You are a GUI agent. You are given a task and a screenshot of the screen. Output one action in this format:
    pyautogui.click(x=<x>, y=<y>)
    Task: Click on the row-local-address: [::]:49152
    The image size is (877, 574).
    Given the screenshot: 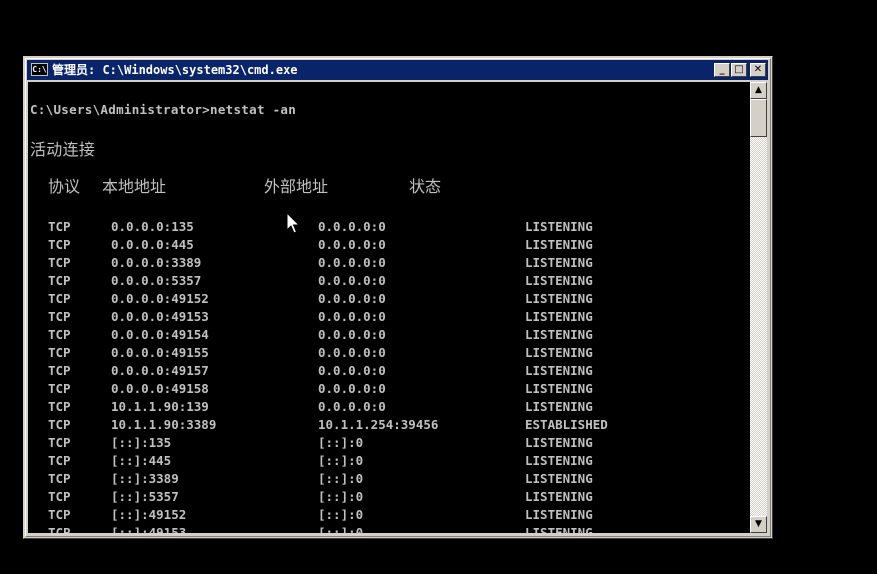 What is the action you would take?
    pyautogui.click(x=149, y=514)
    